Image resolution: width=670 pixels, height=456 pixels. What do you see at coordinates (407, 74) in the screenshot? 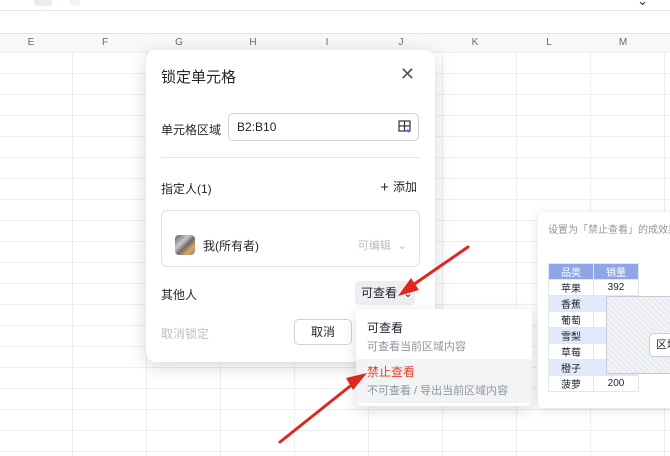
I see `close-icon: ✕` at bounding box center [407, 74].